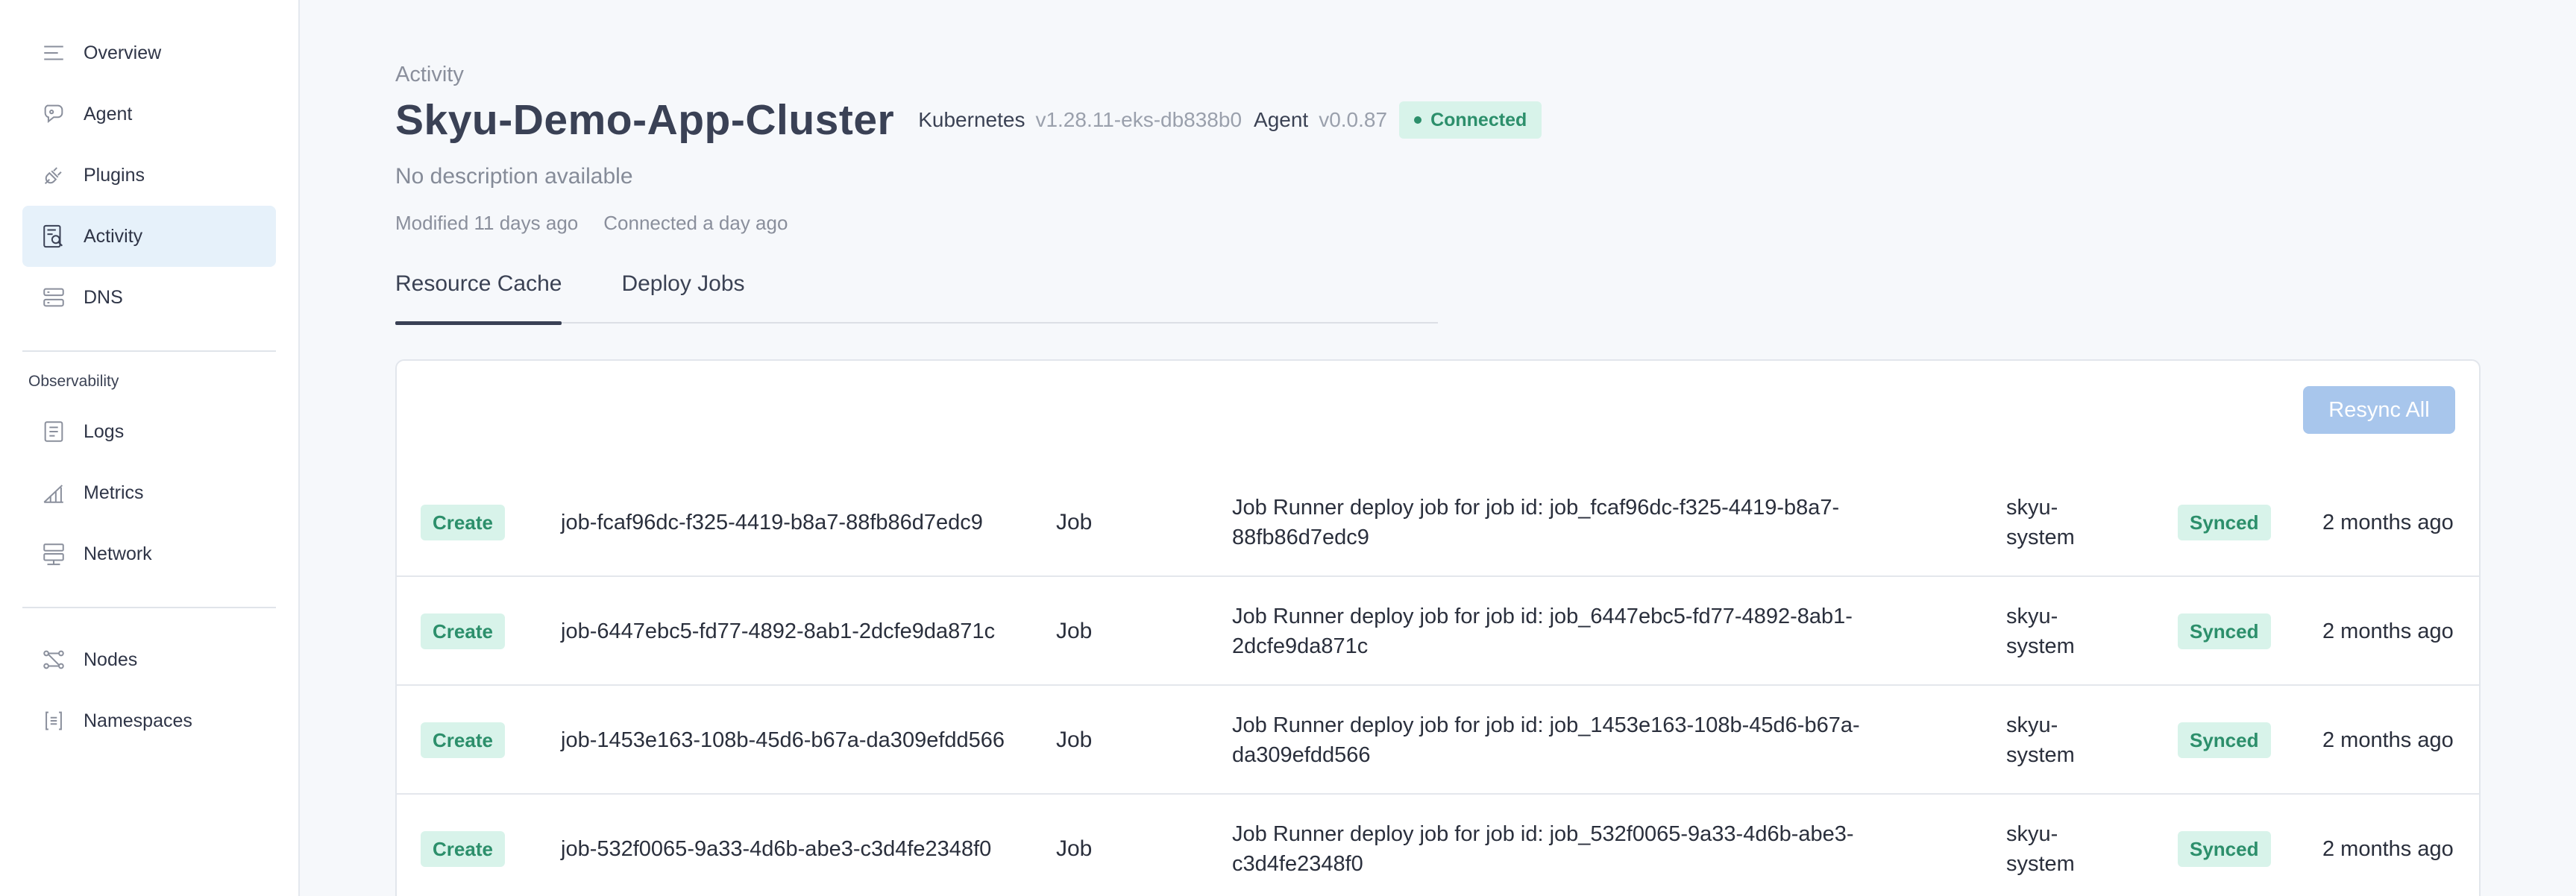 The image size is (2576, 896). What do you see at coordinates (149, 175) in the screenshot?
I see `sidebar-item-plugins: Plugins` at bounding box center [149, 175].